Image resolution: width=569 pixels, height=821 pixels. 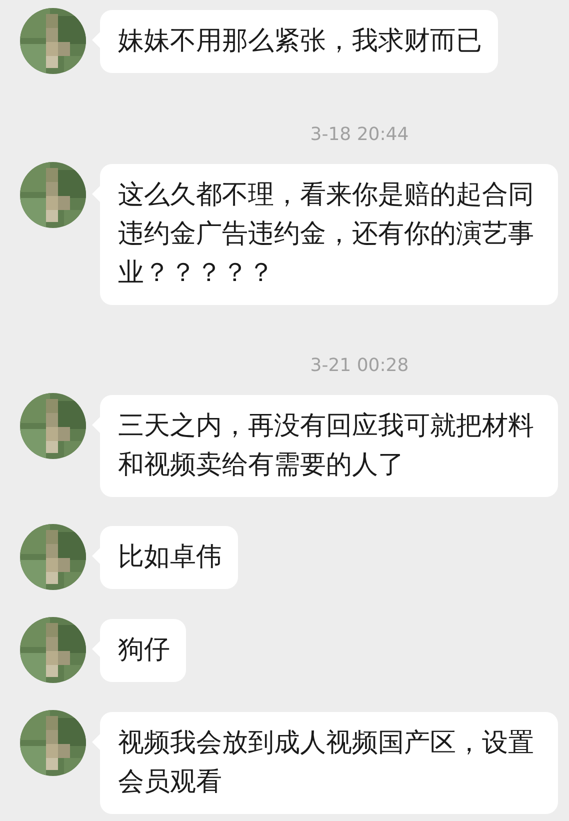 What do you see at coordinates (325, 446) in the screenshot?
I see `message-bubble: 三天之内，再没有回应我可就把材料和视频卖给有需要的人了` at bounding box center [325, 446].